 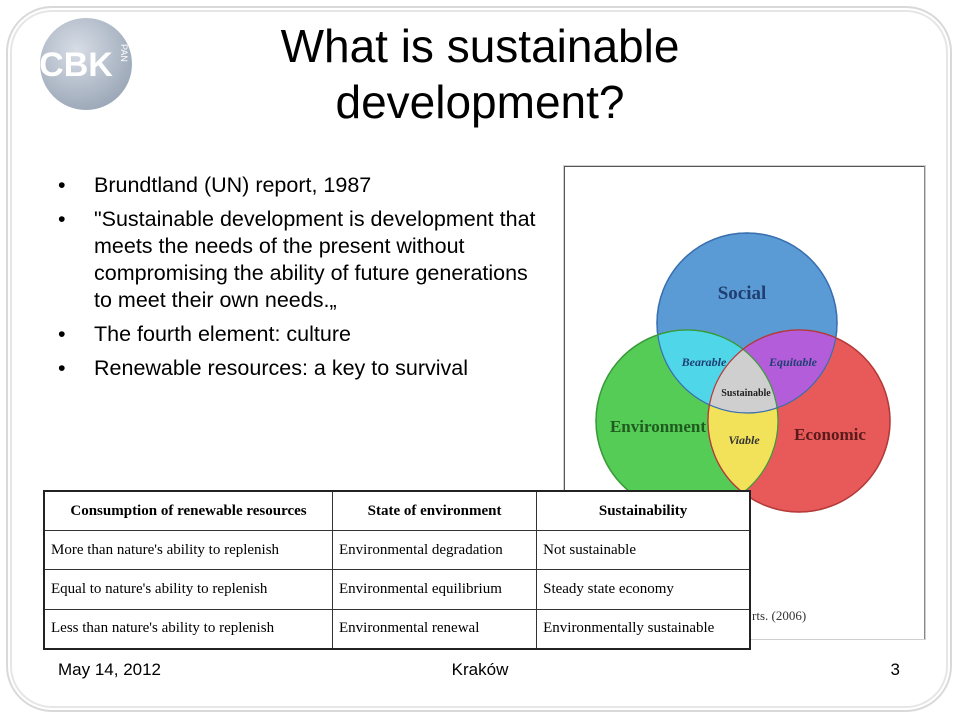 I want to click on bullet-item: Brundtland (UN) report, 1987, so click(x=301, y=185).